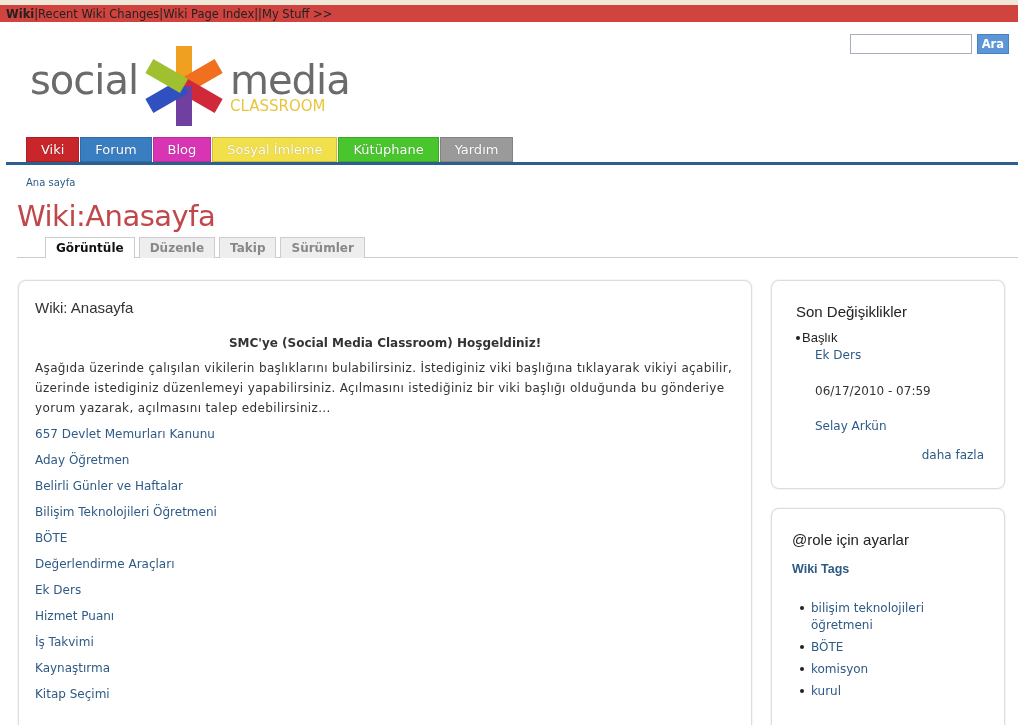 This screenshot has height=725, width=1018. Describe the element at coordinates (126, 512) in the screenshot. I see `article-link: Bilişim Teknolojileri Öğretmeni` at that location.